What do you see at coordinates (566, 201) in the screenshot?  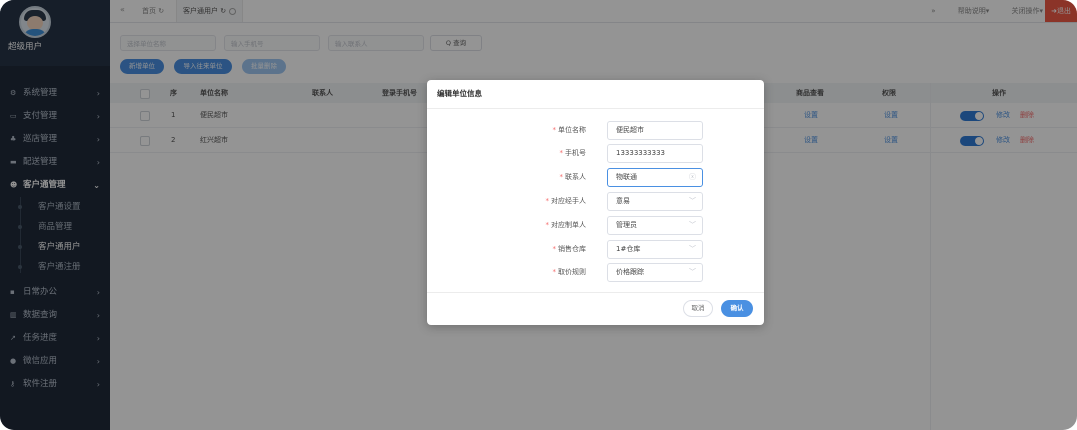 I see `field-label: * 对应经手人` at bounding box center [566, 201].